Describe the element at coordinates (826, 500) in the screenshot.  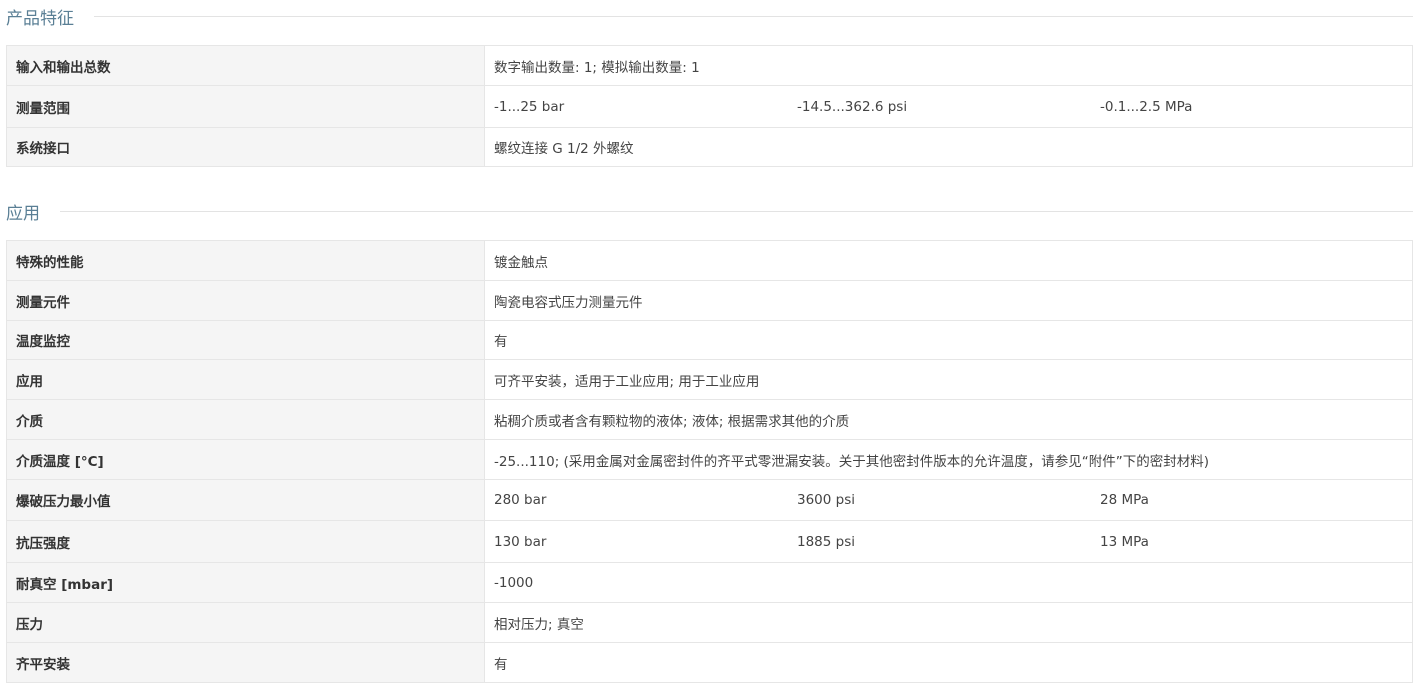
I see `value-psi: 3600 psi` at that location.